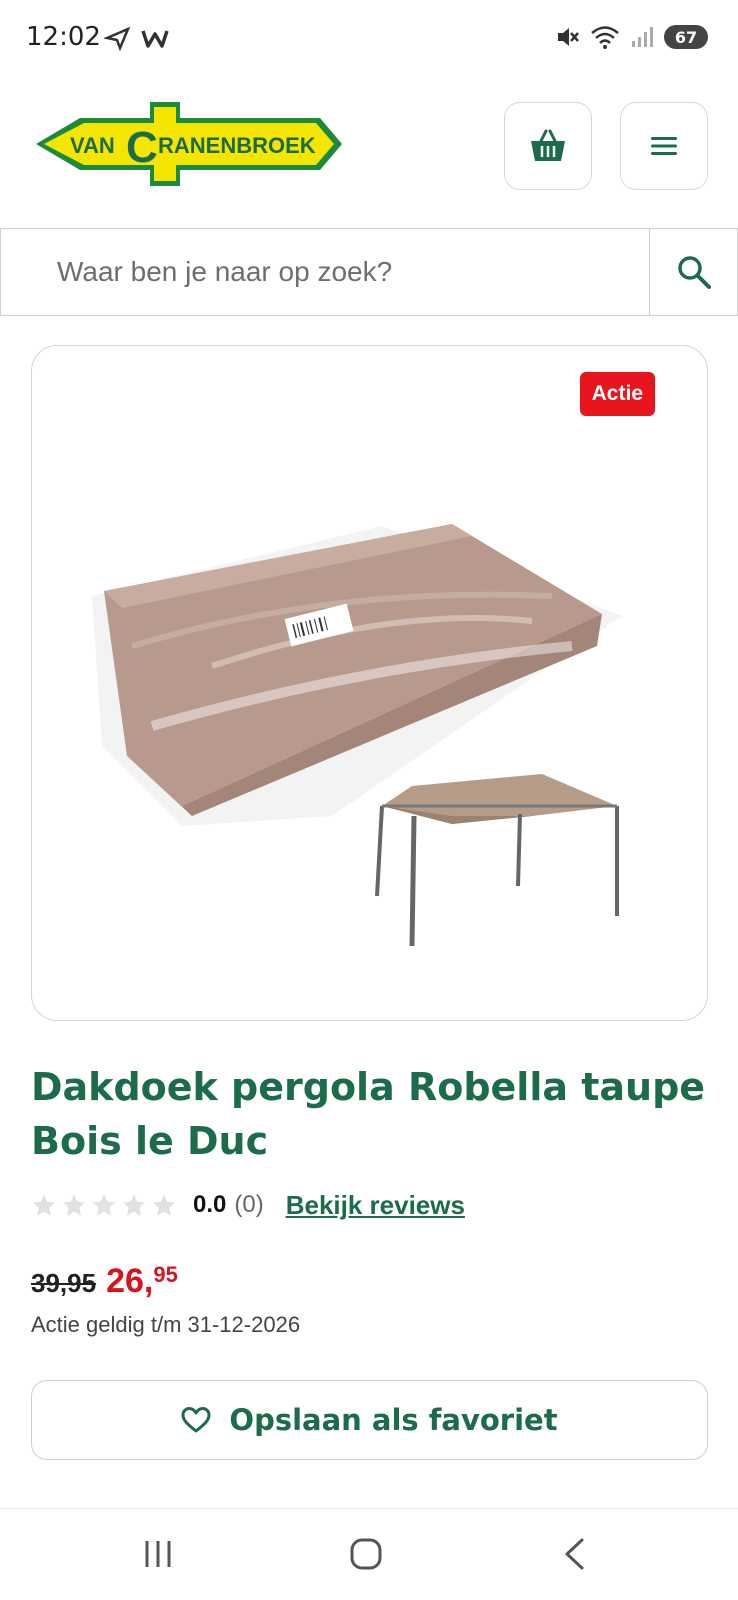  Describe the element at coordinates (568, 37) in the screenshot. I see `mute-icon` at that location.